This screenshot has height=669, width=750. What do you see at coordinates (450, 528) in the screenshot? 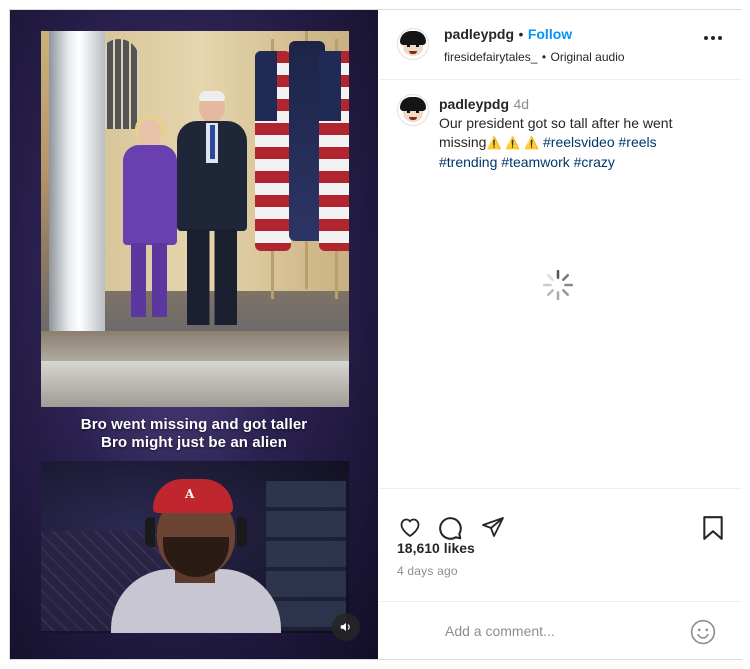
I see `comment-icon` at bounding box center [450, 528].